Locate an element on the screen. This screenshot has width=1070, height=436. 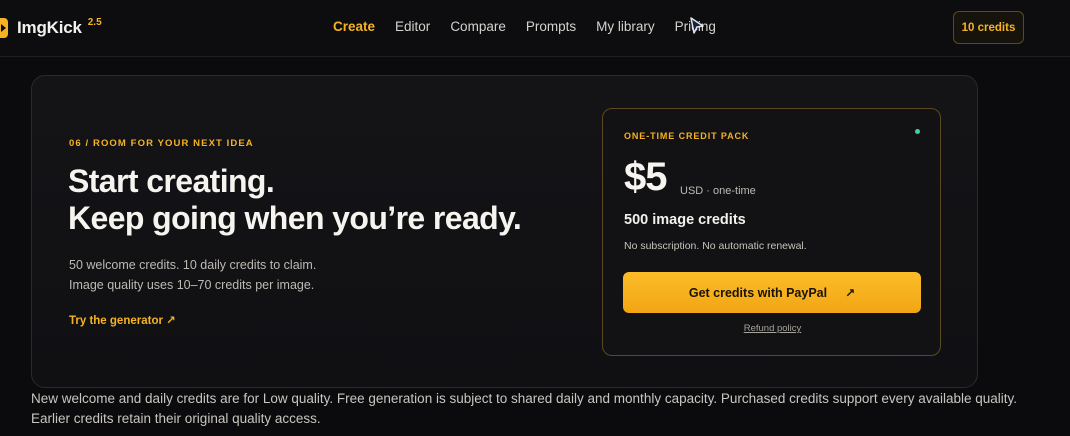
version-badge: 2.5 is located at coordinates (94, 22).